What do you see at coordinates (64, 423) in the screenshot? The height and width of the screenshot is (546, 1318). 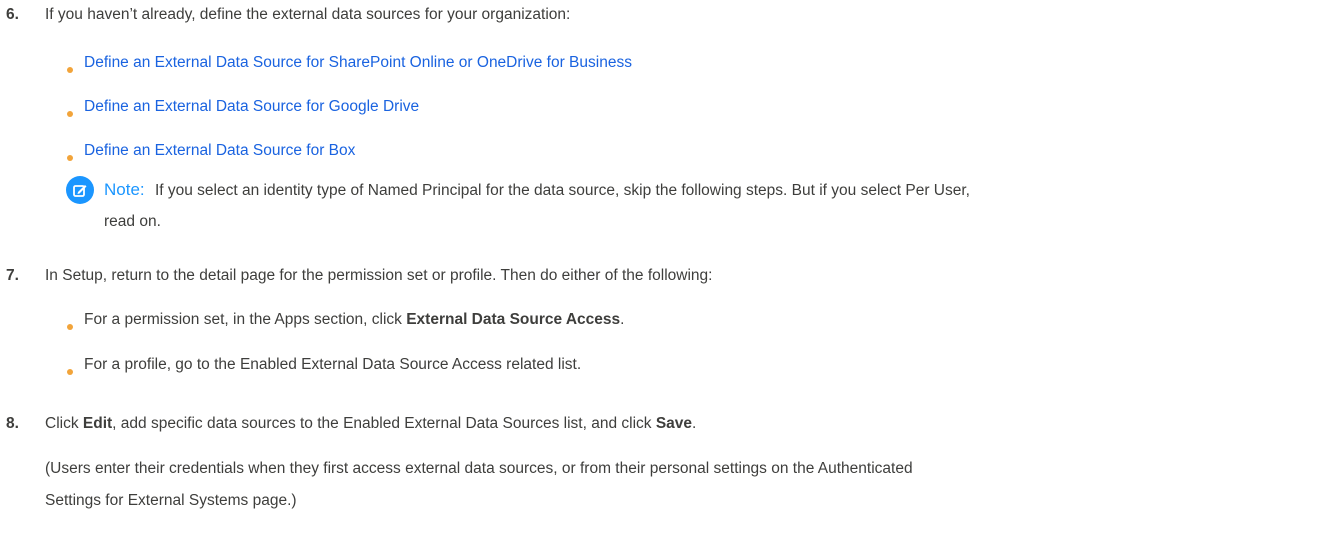 I see `step-text-start: Click` at bounding box center [64, 423].